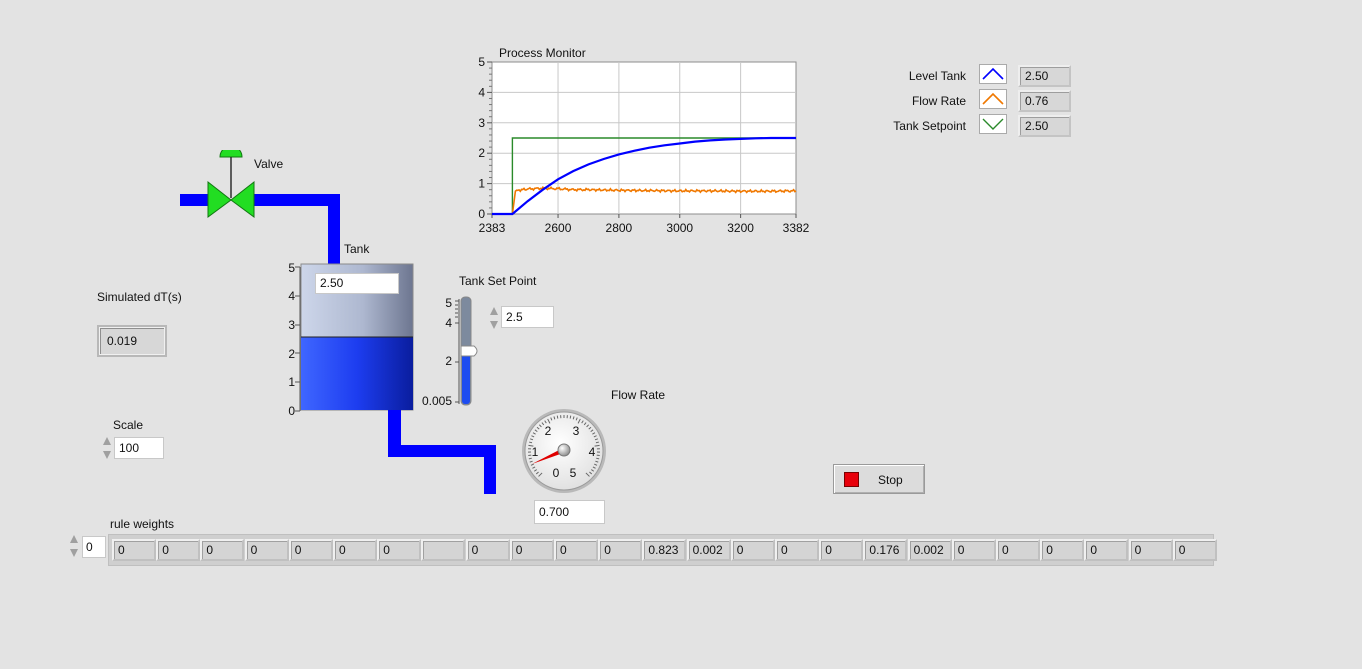 Image resolution: width=1362 pixels, height=669 pixels. What do you see at coordinates (498, 281) in the screenshot?
I see `setpoint-label: Tank Set Point` at bounding box center [498, 281].